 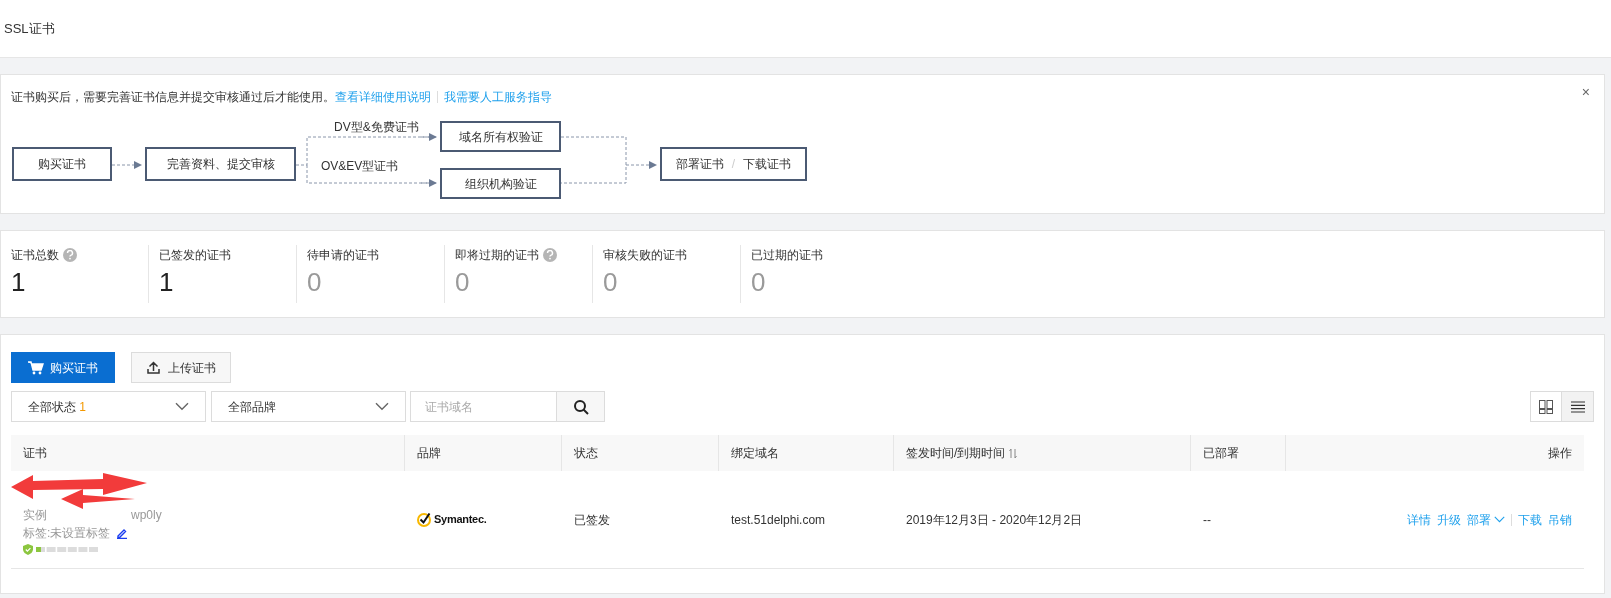 I want to click on brand-name: Symantec., so click(x=460, y=520).